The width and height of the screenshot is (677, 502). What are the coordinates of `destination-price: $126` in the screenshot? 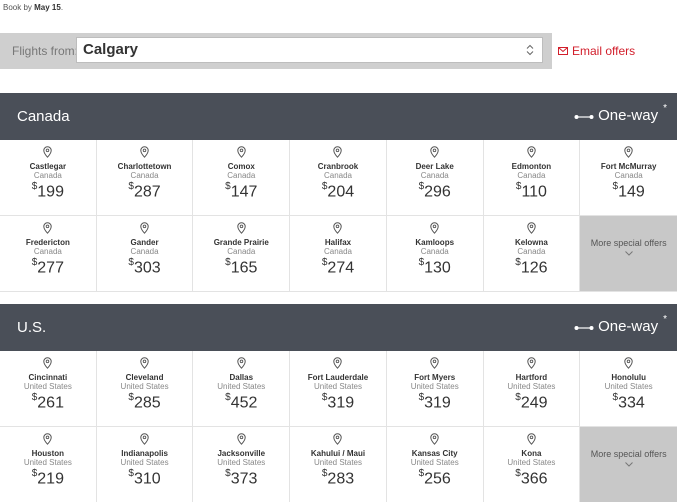 It's located at (532, 267).